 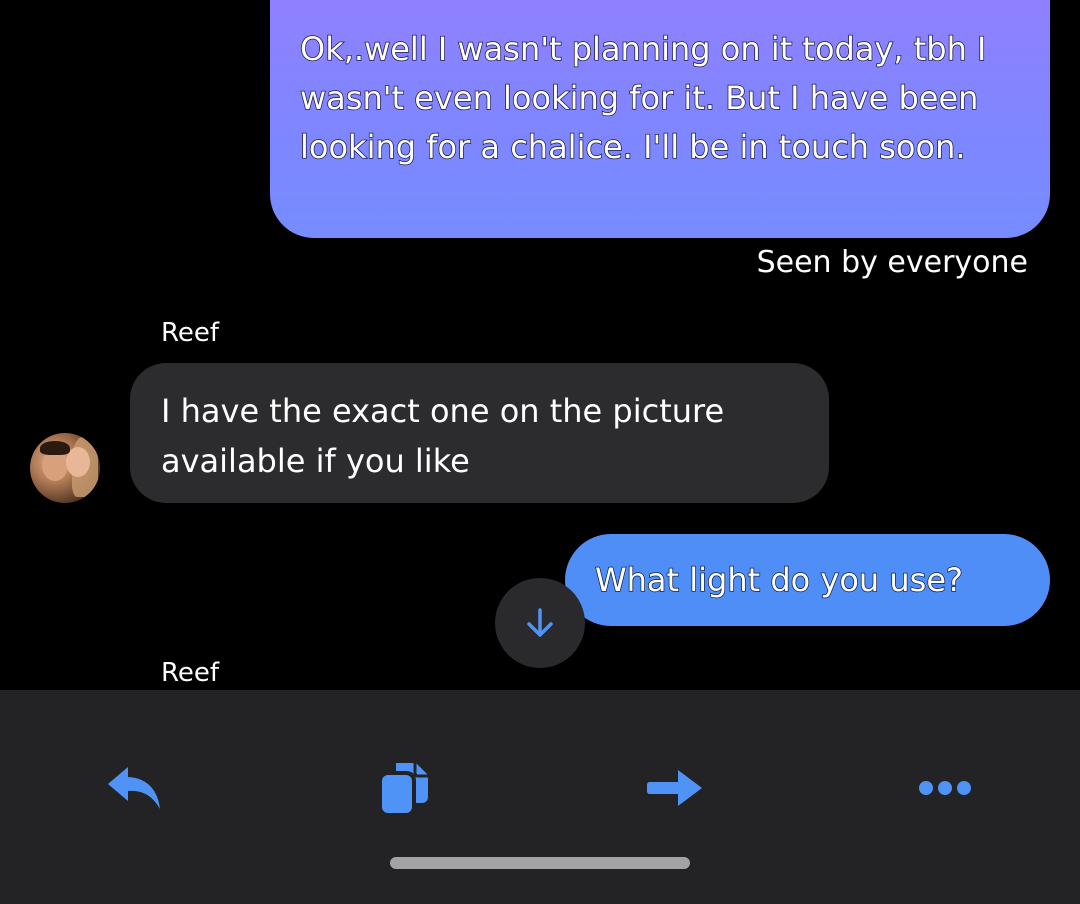 I want to click on reply-icon, so click(x=134, y=788).